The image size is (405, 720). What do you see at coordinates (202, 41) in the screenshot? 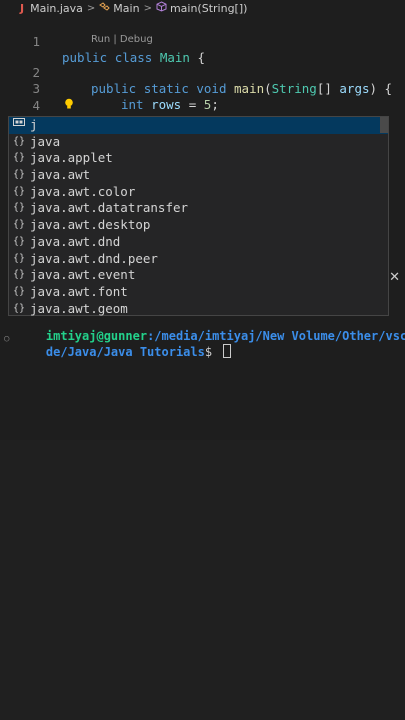
I see `code-line: 1 public class Main {` at bounding box center [202, 41].